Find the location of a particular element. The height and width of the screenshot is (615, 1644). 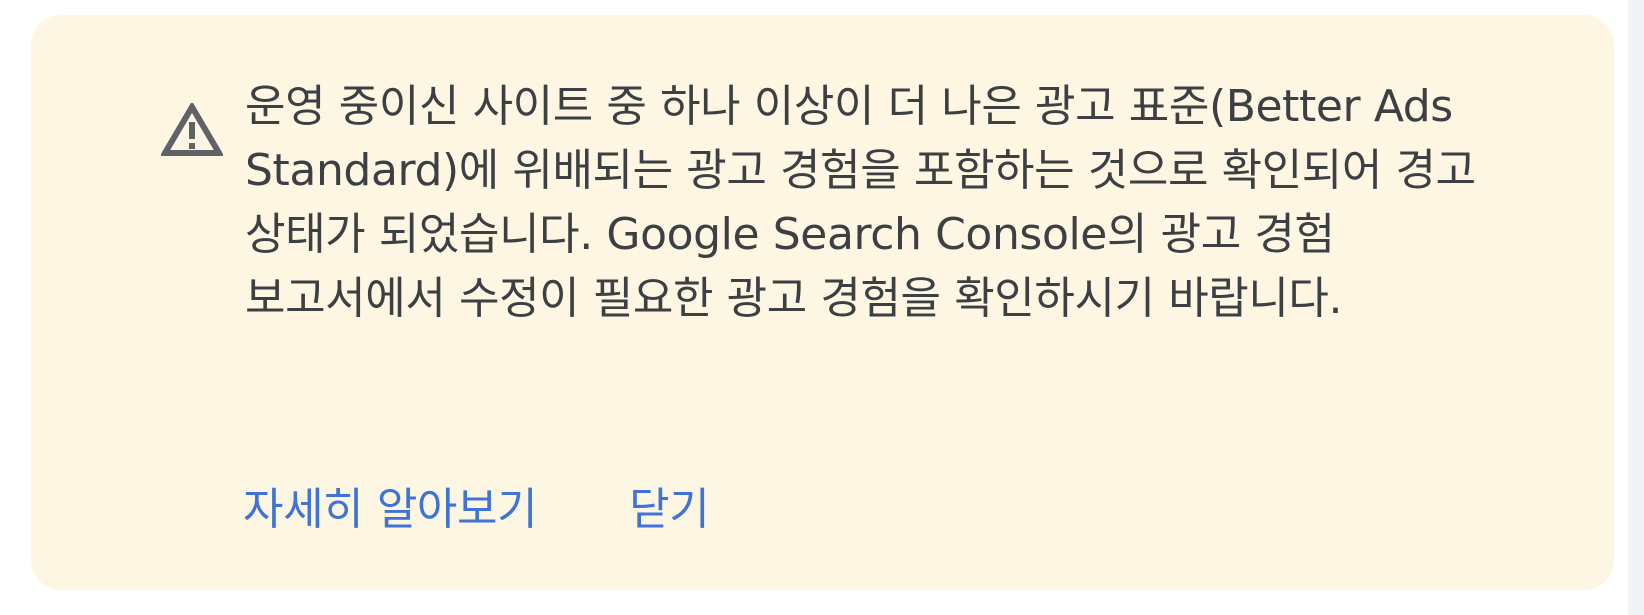

banner-actions: 자세히 알아보기 닫기 is located at coordinates (476, 510).